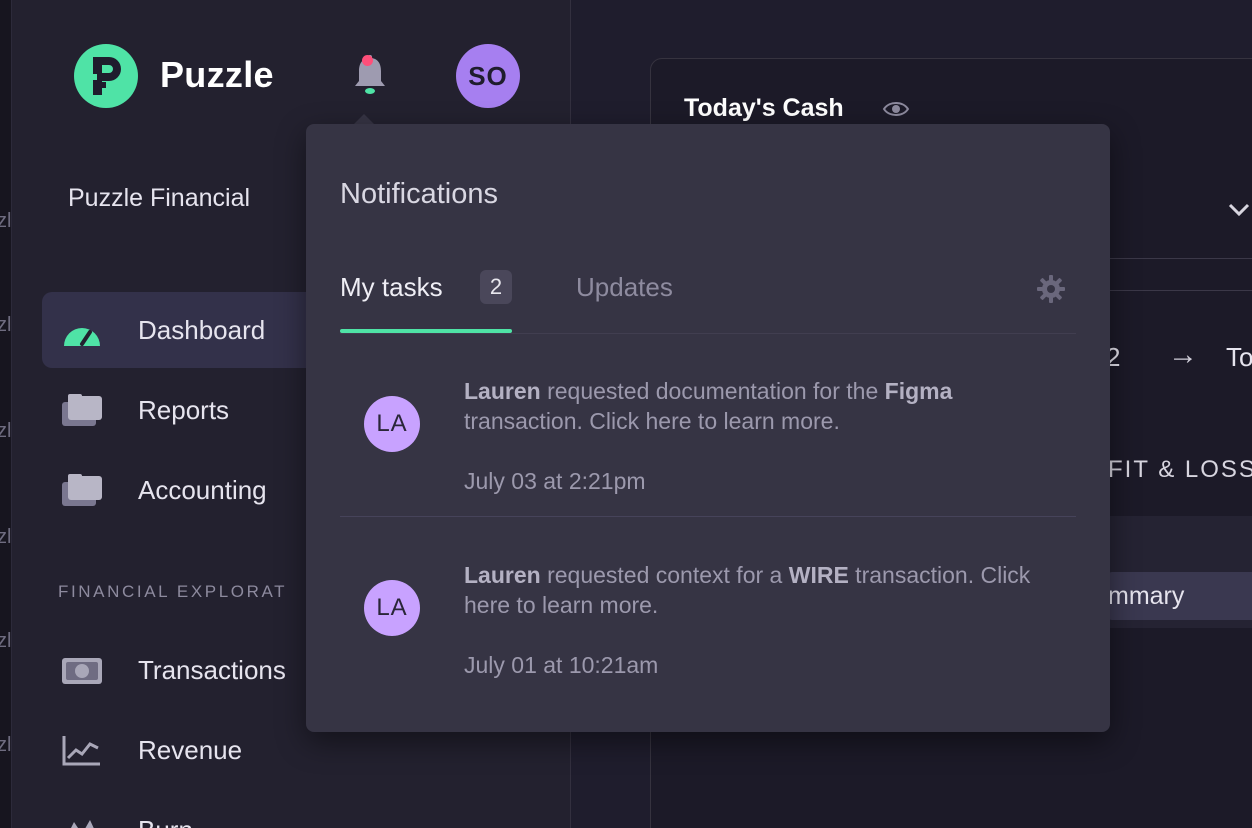  Describe the element at coordinates (918, 391) in the screenshot. I see `notification-subject: Figma` at that location.